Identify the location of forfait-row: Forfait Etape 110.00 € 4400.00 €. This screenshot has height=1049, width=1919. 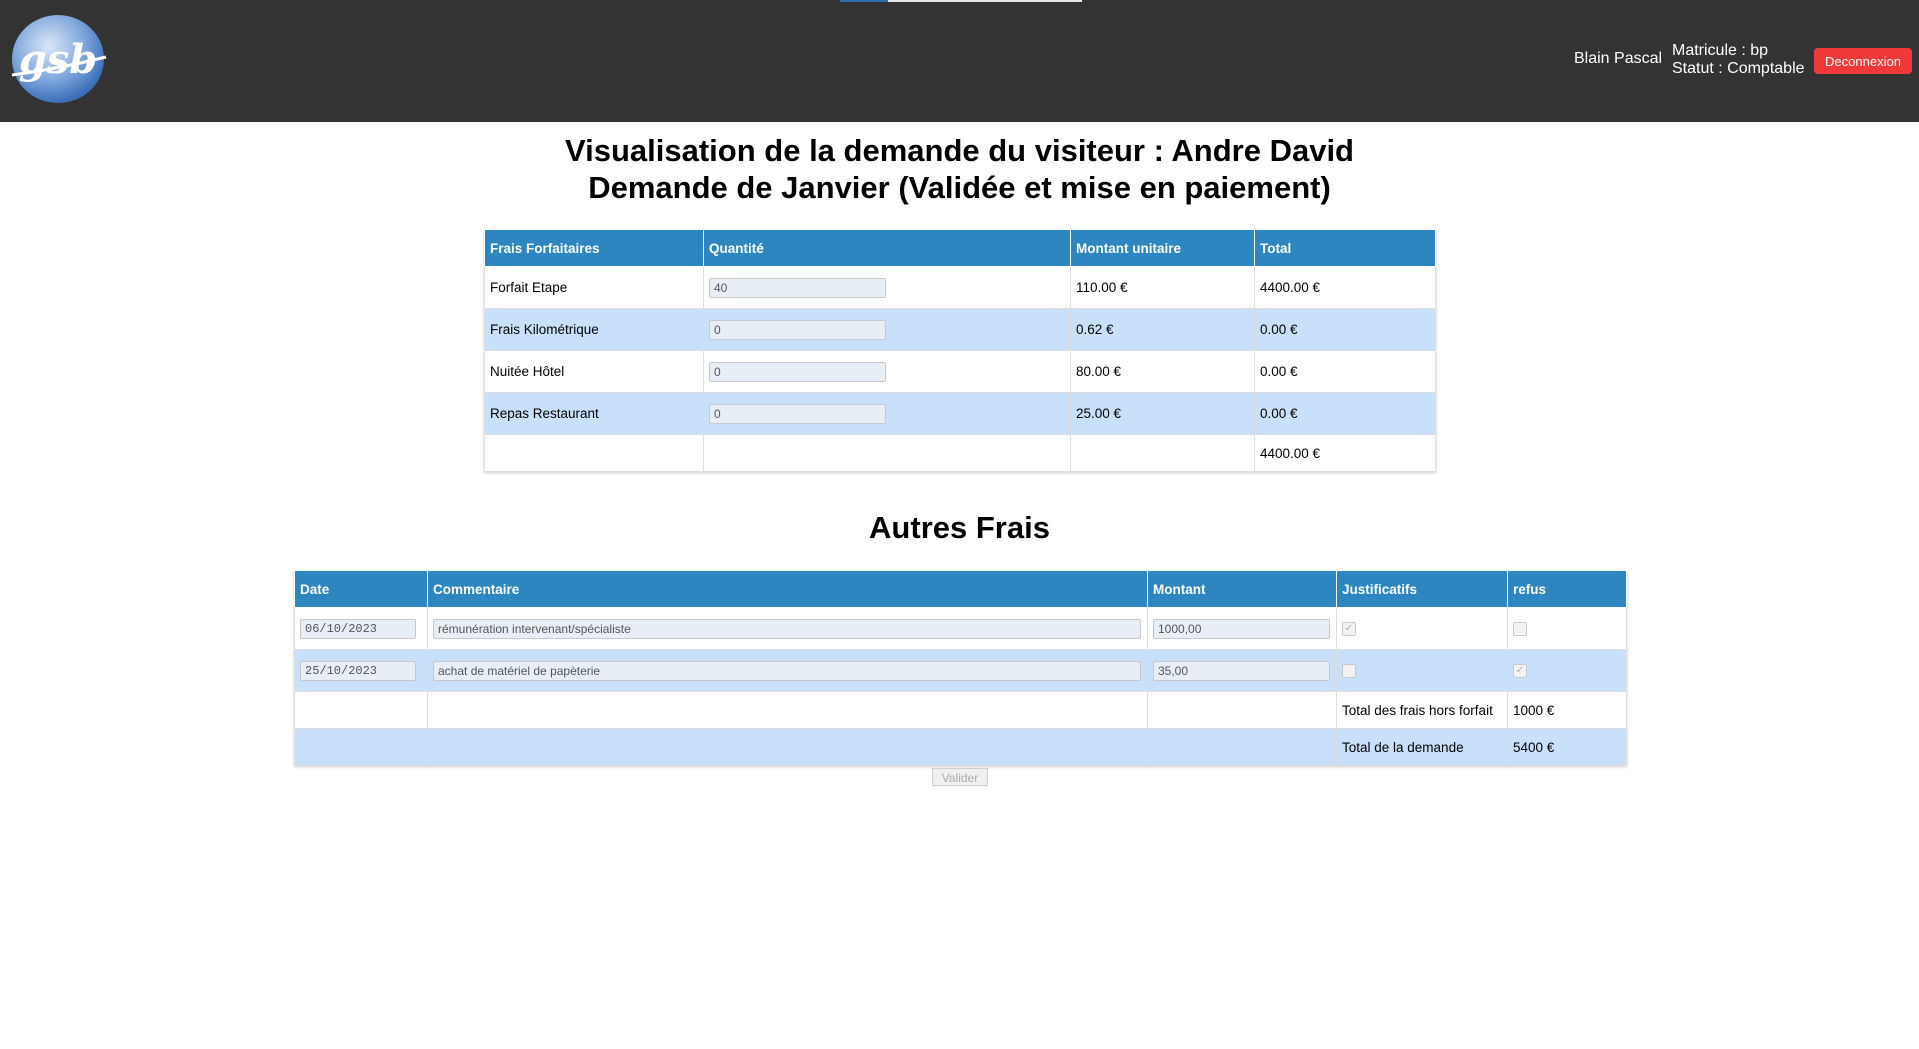
(960, 287).